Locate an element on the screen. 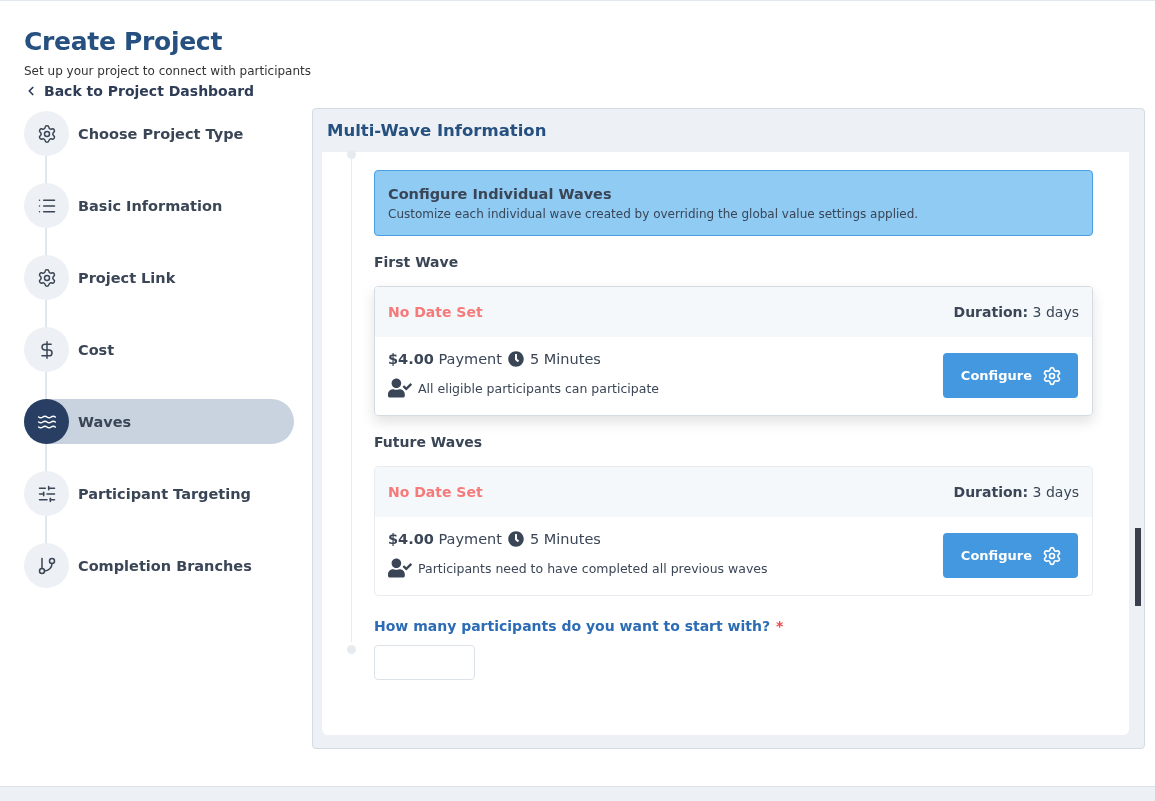 This screenshot has width=1155, height=801. step-item: Participant Targeting is located at coordinates (159, 493).